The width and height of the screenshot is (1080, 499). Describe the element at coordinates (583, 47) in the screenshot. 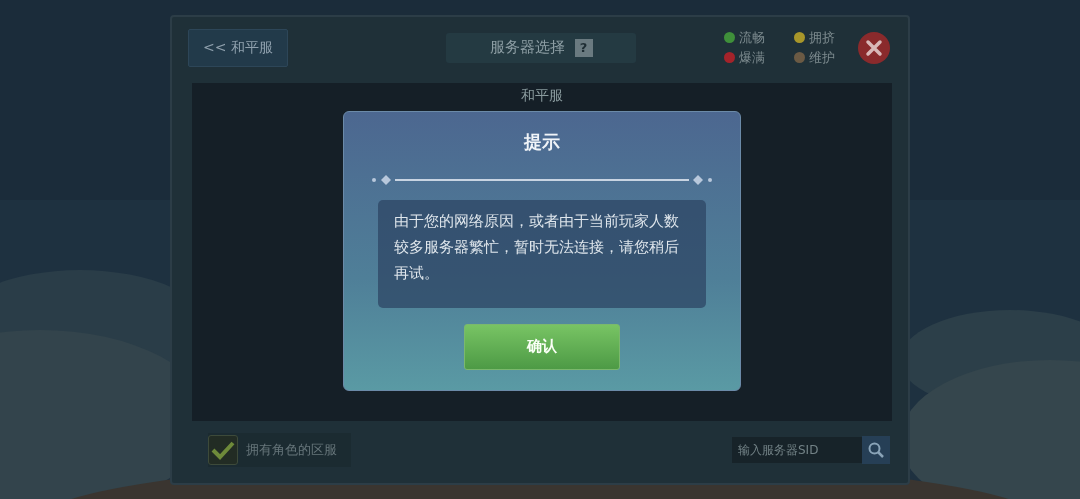

I see `help-button: ?` at that location.